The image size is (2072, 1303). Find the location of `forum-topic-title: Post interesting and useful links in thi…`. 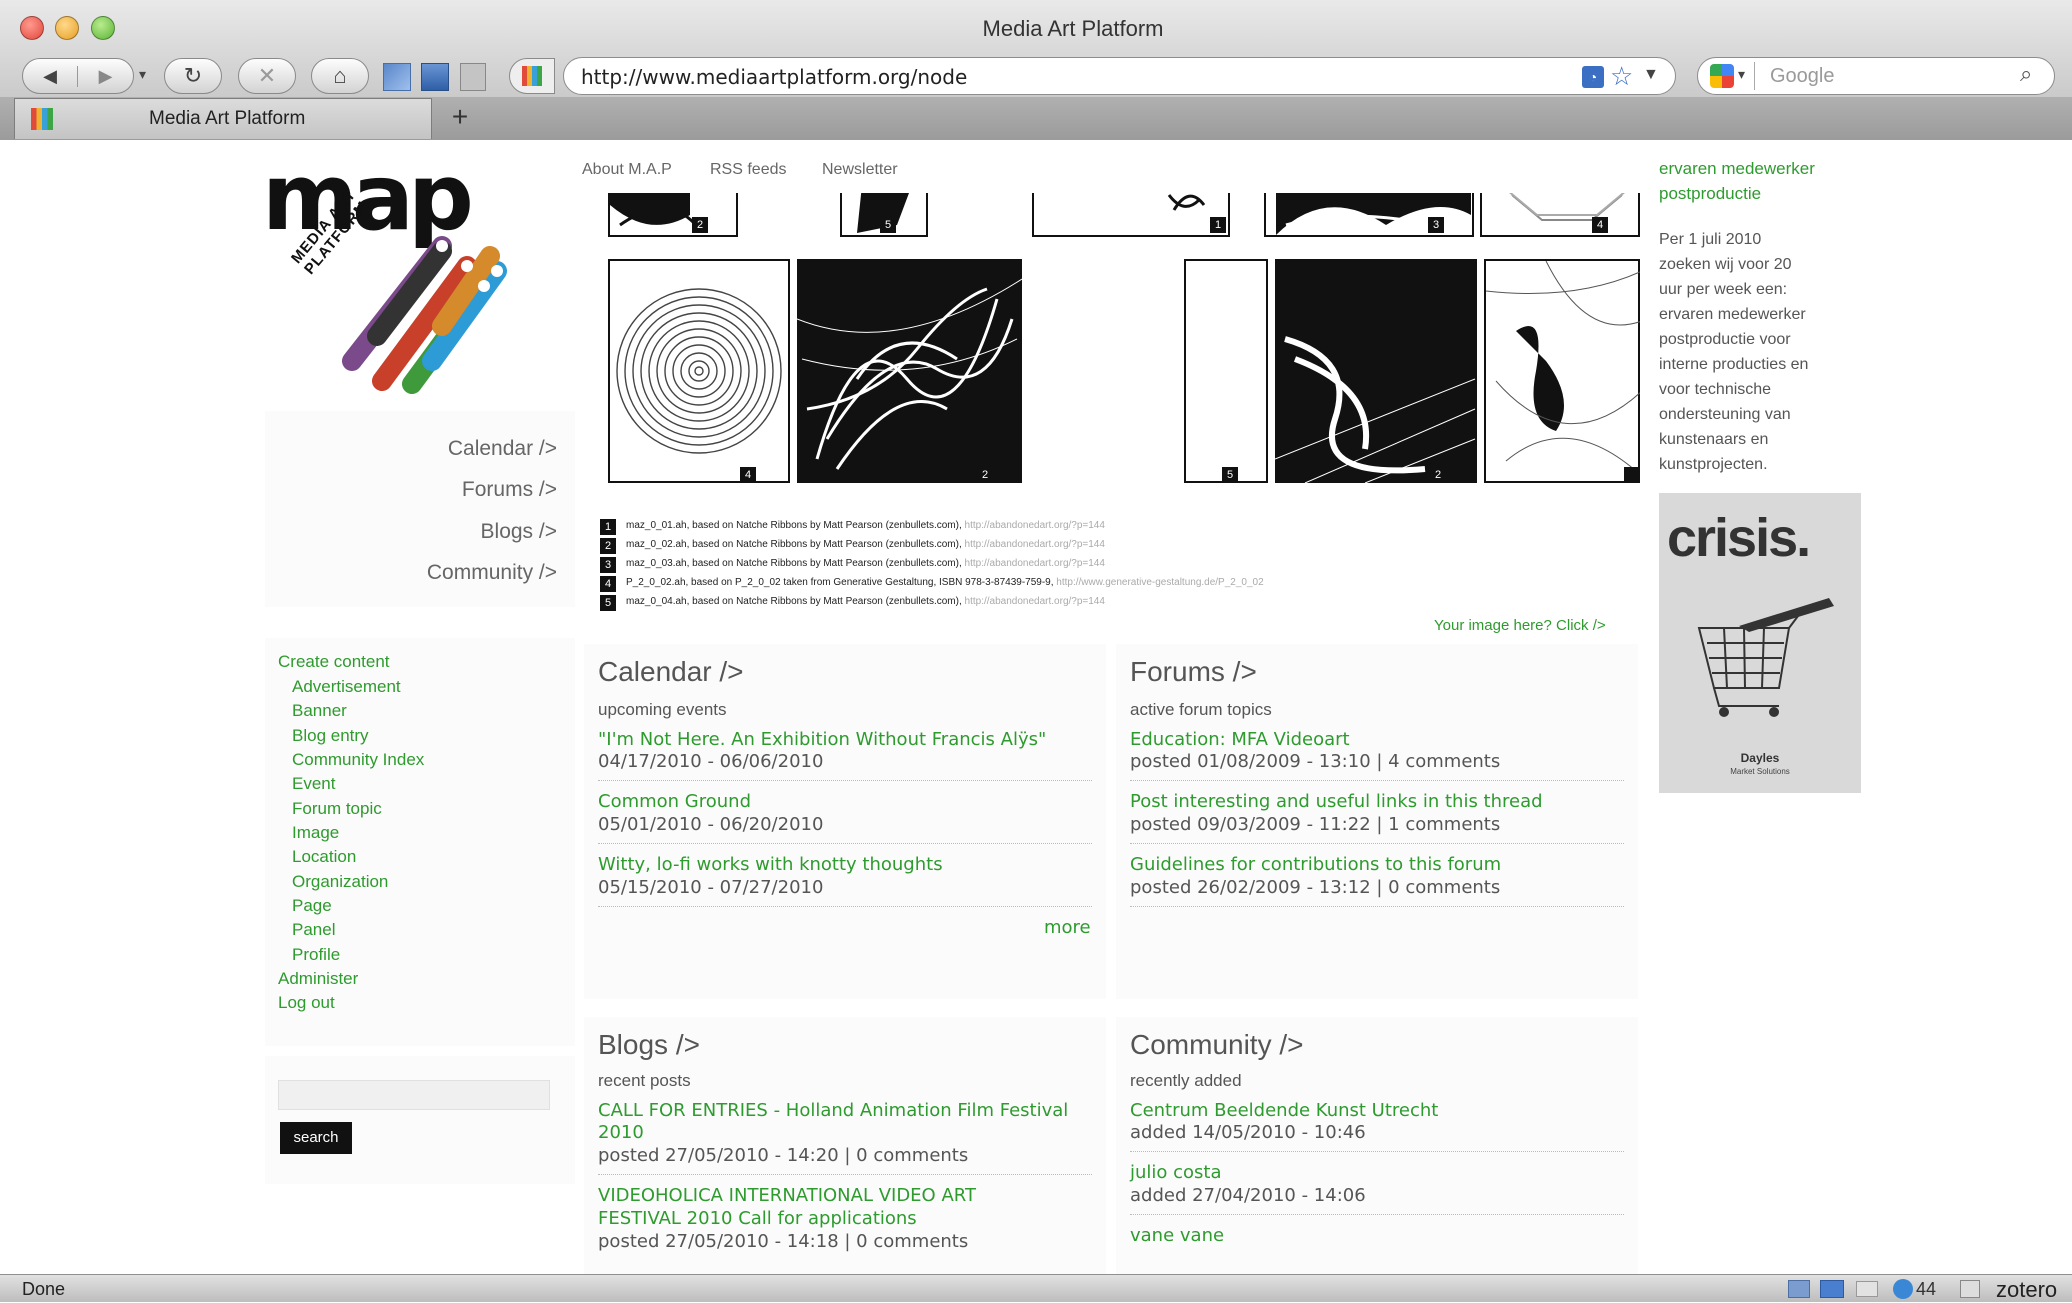

forum-topic-title: Post interesting and useful links in thi… is located at coordinates (1336, 801).